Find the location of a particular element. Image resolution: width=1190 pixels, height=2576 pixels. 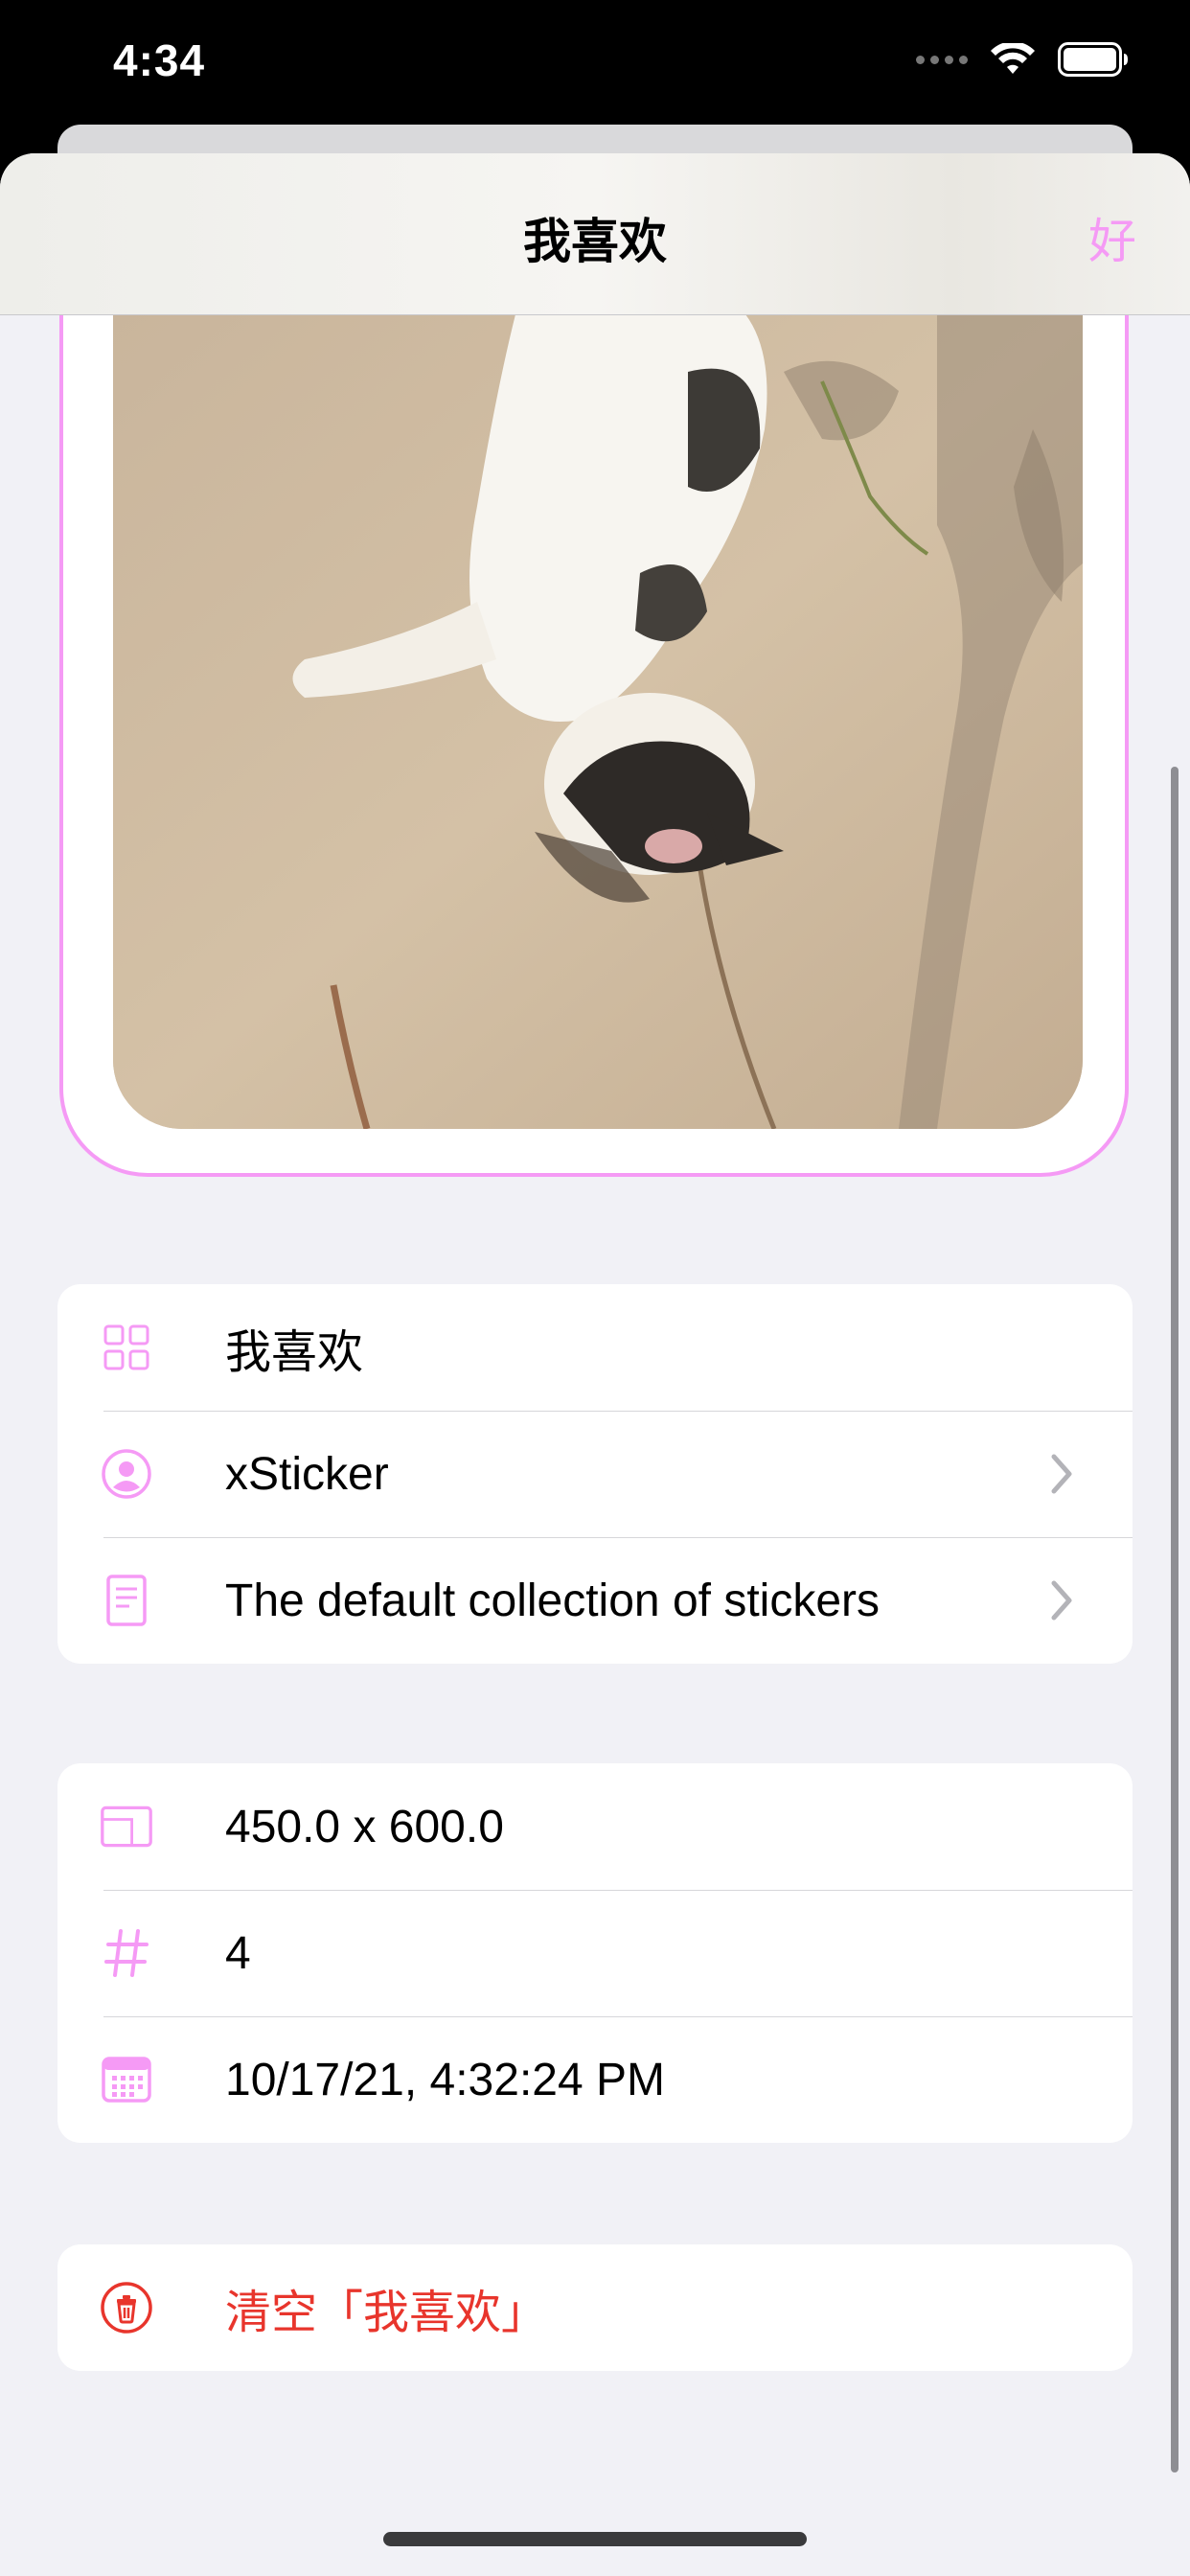

clear-collection-button: 清空「我喜欢」 is located at coordinates (595, 2307).